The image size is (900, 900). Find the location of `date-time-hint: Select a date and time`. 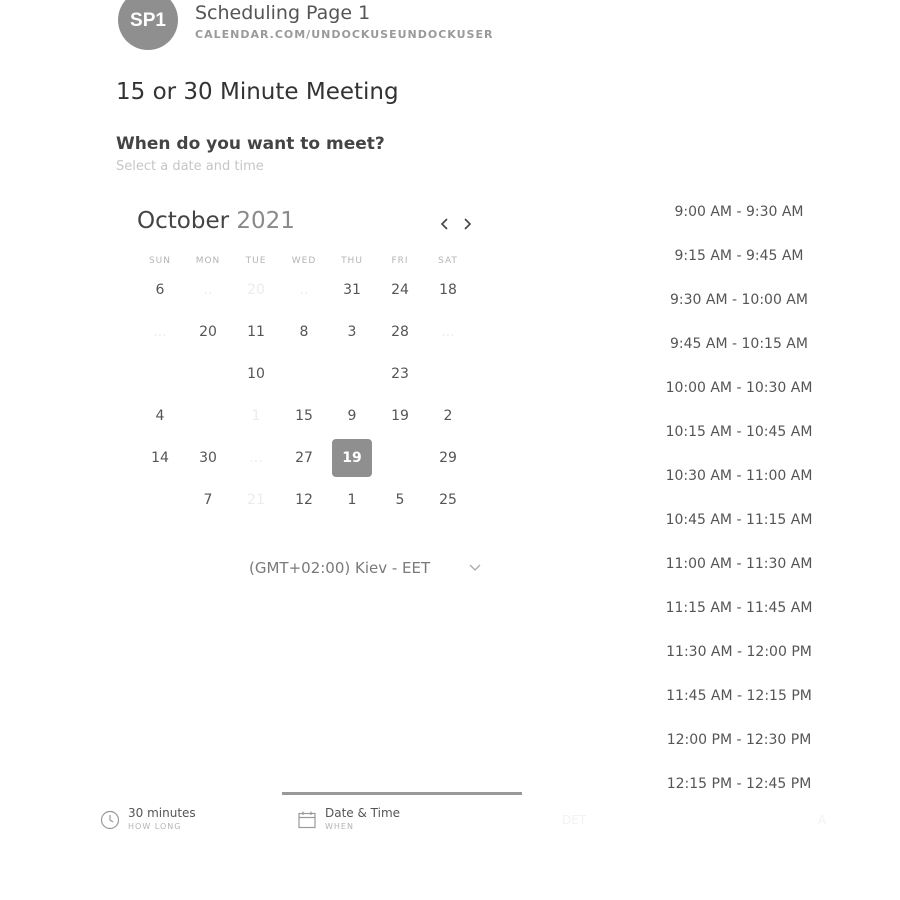

date-time-hint: Select a date and time is located at coordinates (190, 166).